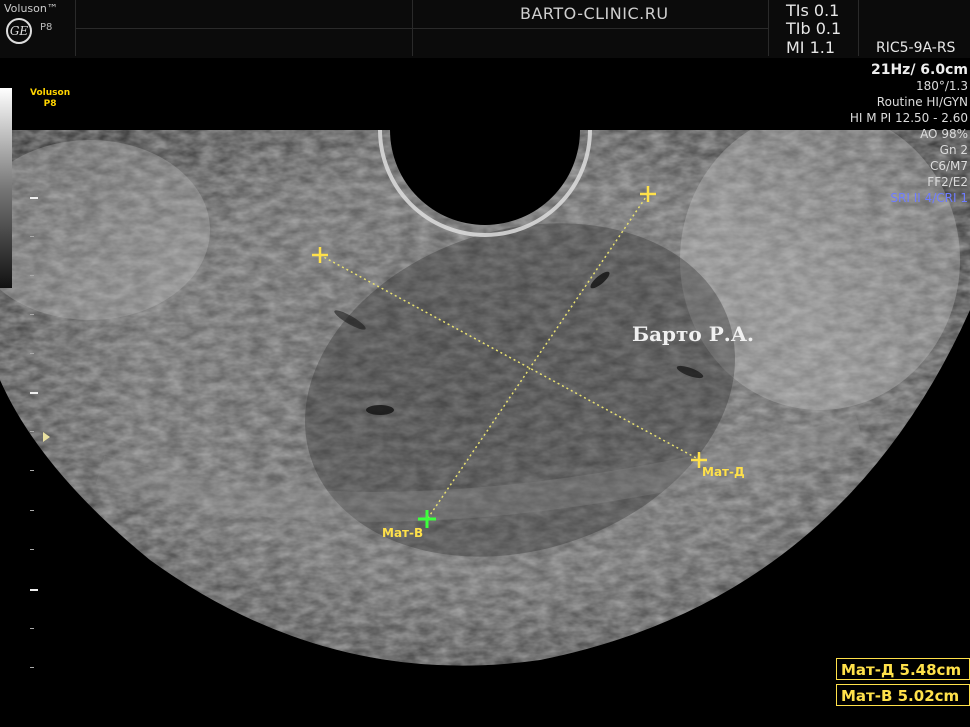 The image size is (970, 727). I want to click on greyscale-bar, so click(6, 188).